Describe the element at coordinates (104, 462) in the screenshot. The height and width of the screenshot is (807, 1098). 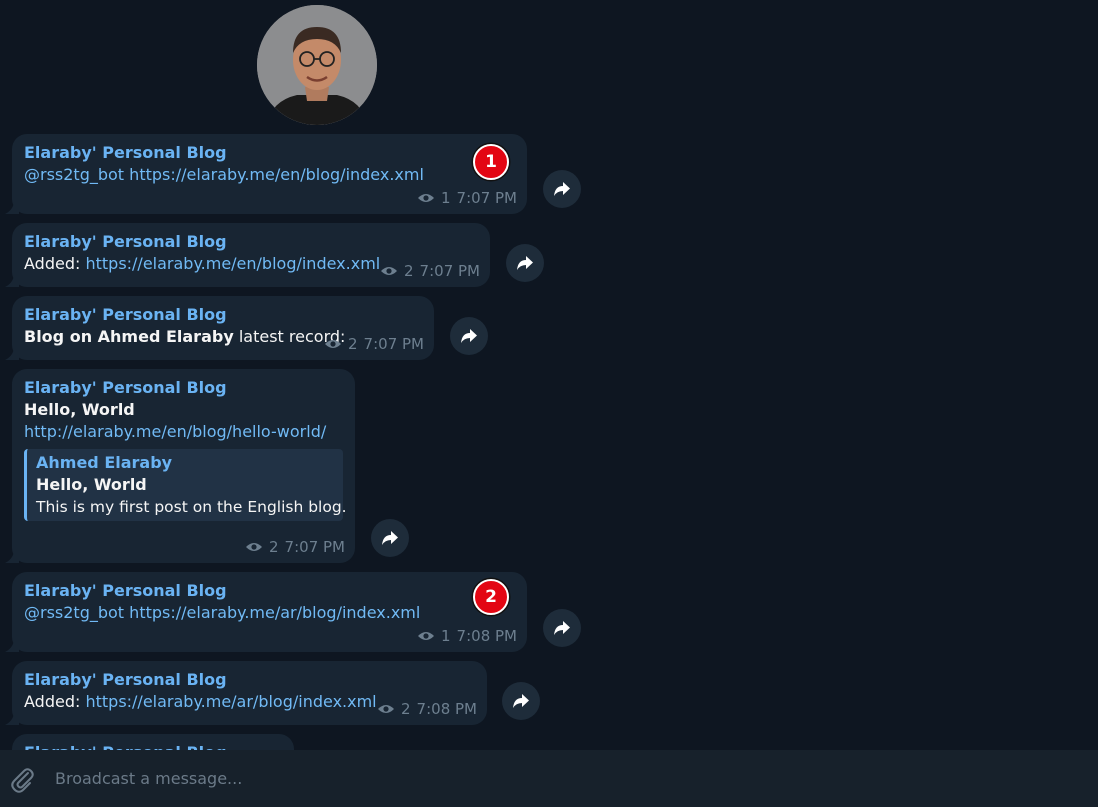
I see `preview-site-name: Ahmed Elaraby` at that location.